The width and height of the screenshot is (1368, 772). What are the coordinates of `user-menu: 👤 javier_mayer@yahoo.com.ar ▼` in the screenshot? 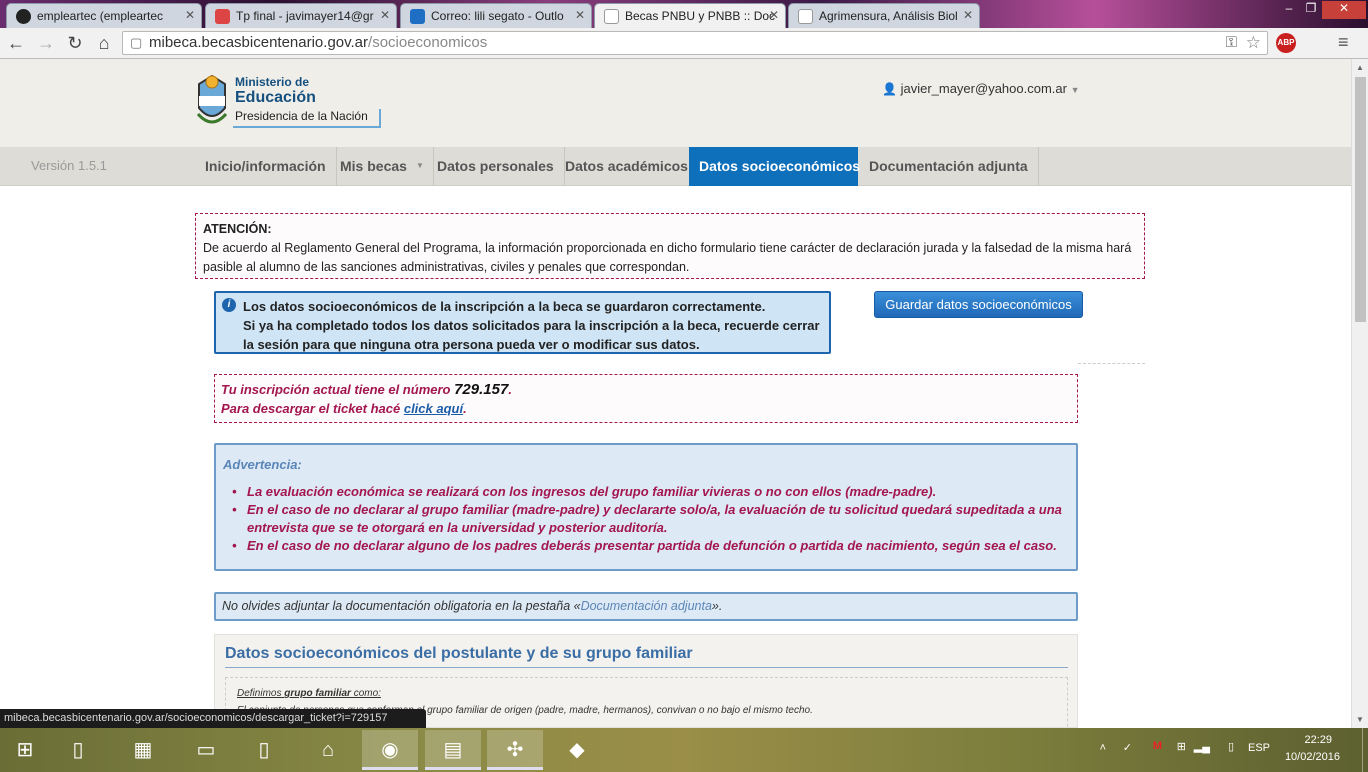 It's located at (981, 88).